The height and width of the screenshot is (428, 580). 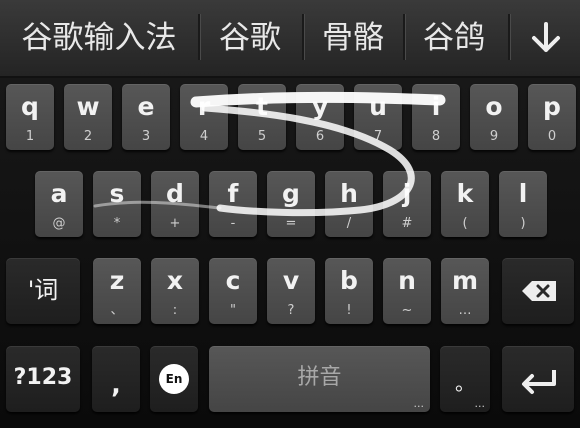 What do you see at coordinates (494, 136) in the screenshot?
I see `key-secondary-symbol: 9` at bounding box center [494, 136].